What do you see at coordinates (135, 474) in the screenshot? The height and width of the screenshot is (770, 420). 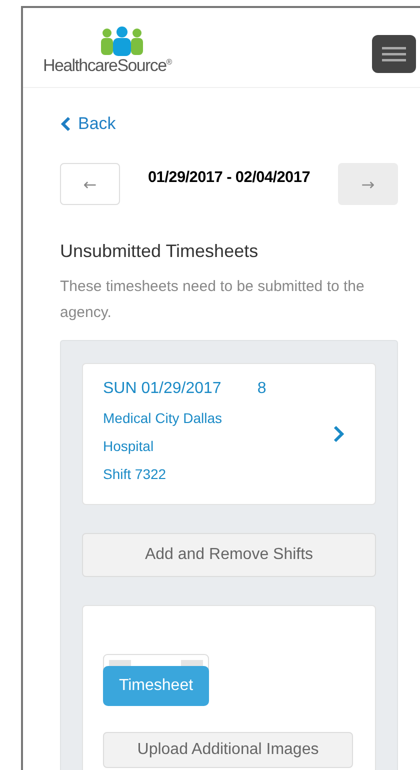 I see `shift-number: Shift 7322` at bounding box center [135, 474].